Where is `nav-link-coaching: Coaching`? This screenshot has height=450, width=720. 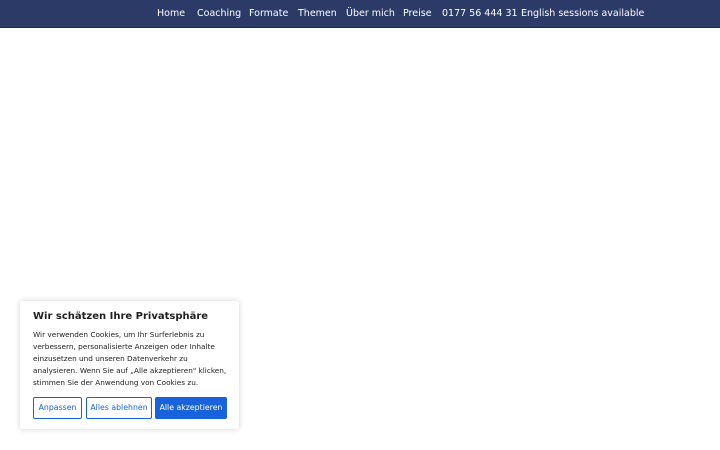 nav-link-coaching: Coaching is located at coordinates (219, 14).